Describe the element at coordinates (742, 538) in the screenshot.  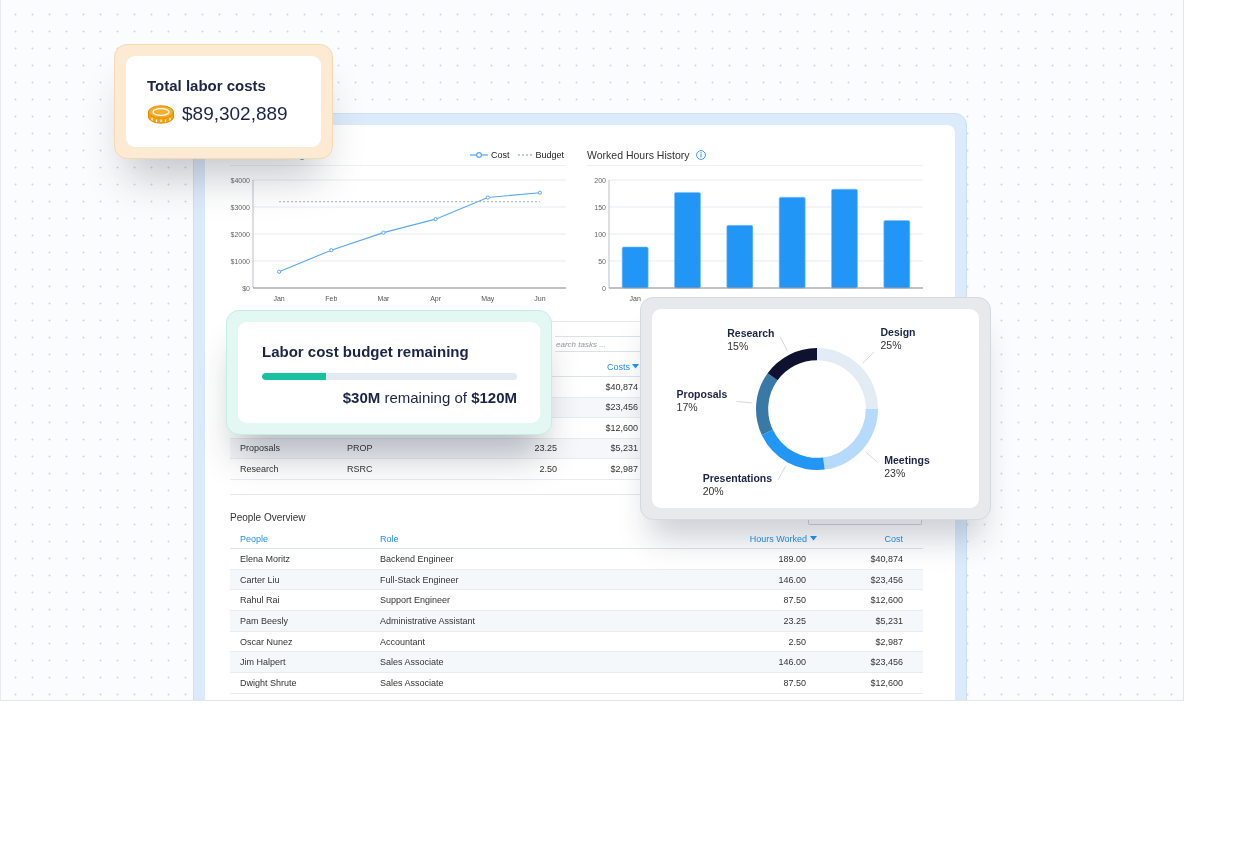
I see `column-header: Hours Worked` at that location.